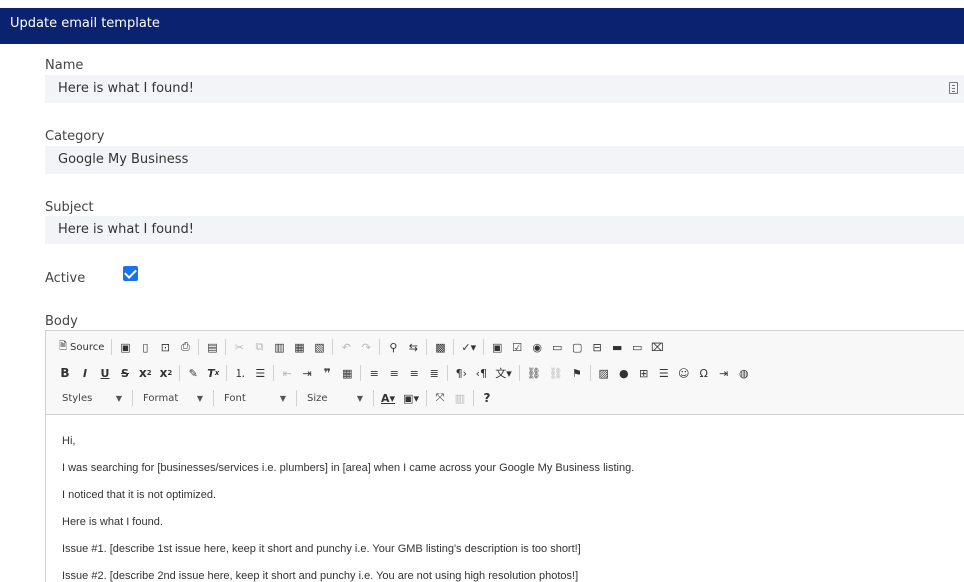  I want to click on form-icon: ▣, so click(497, 347).